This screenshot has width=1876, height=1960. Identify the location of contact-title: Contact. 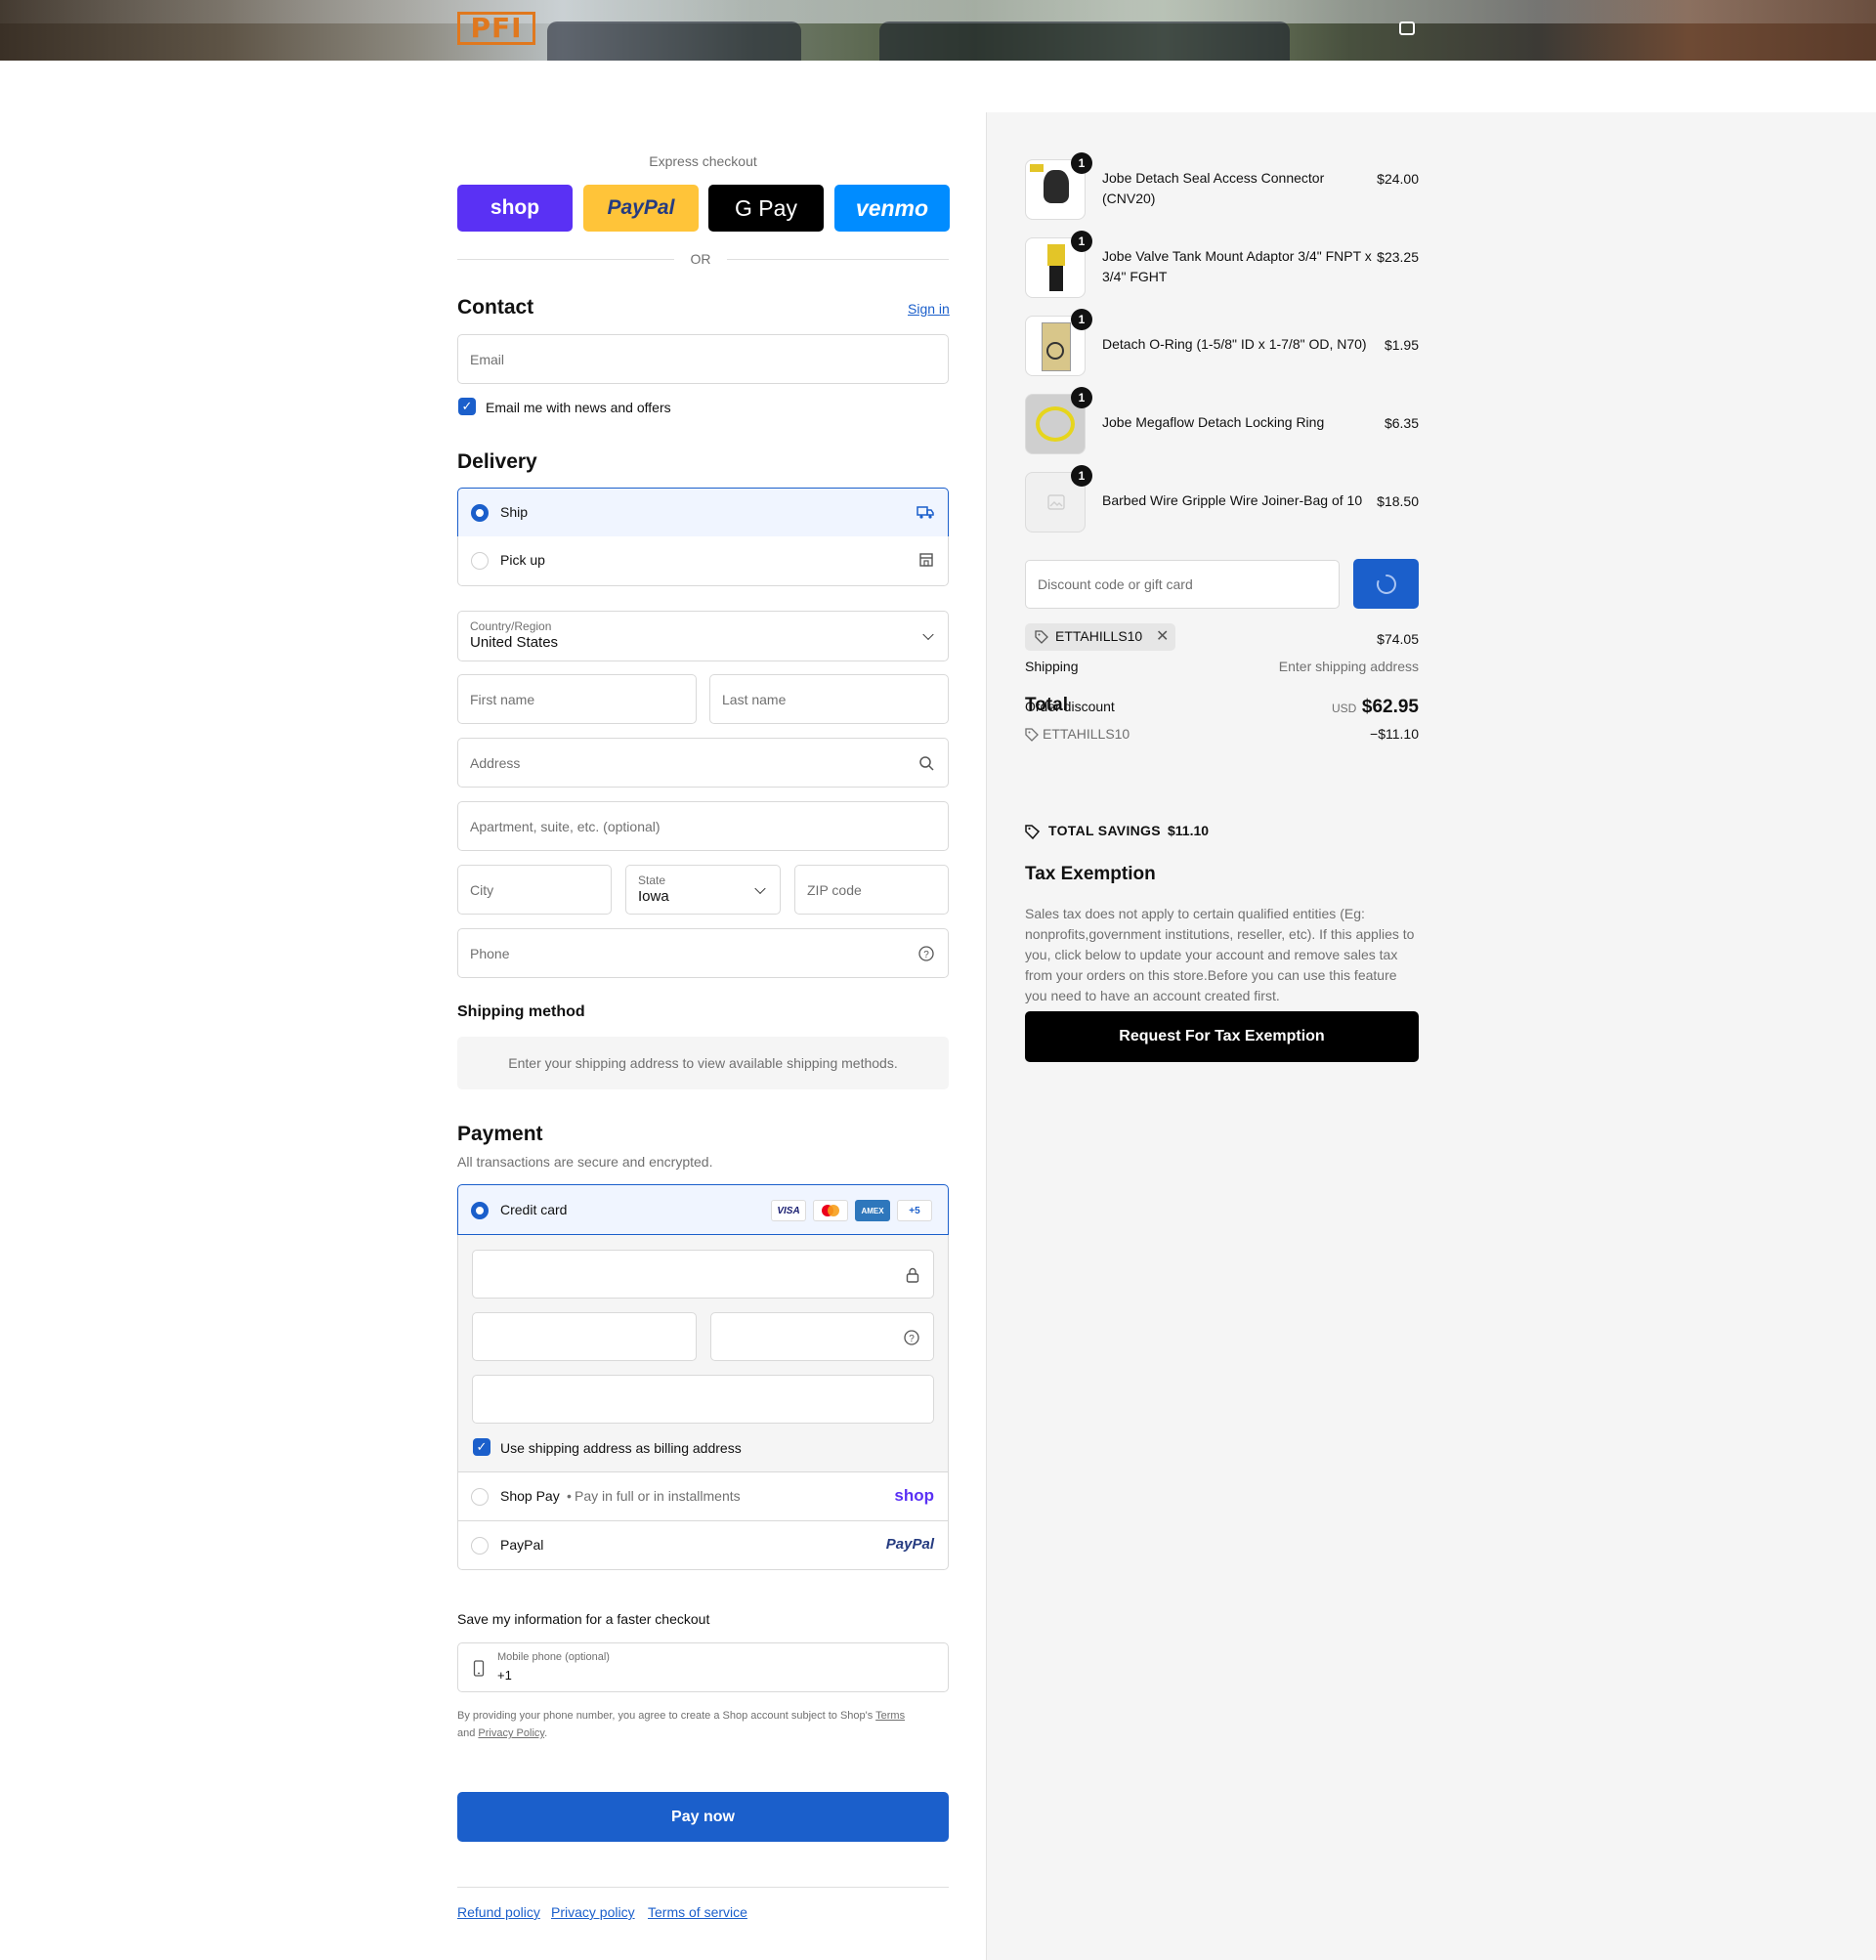
(495, 307).